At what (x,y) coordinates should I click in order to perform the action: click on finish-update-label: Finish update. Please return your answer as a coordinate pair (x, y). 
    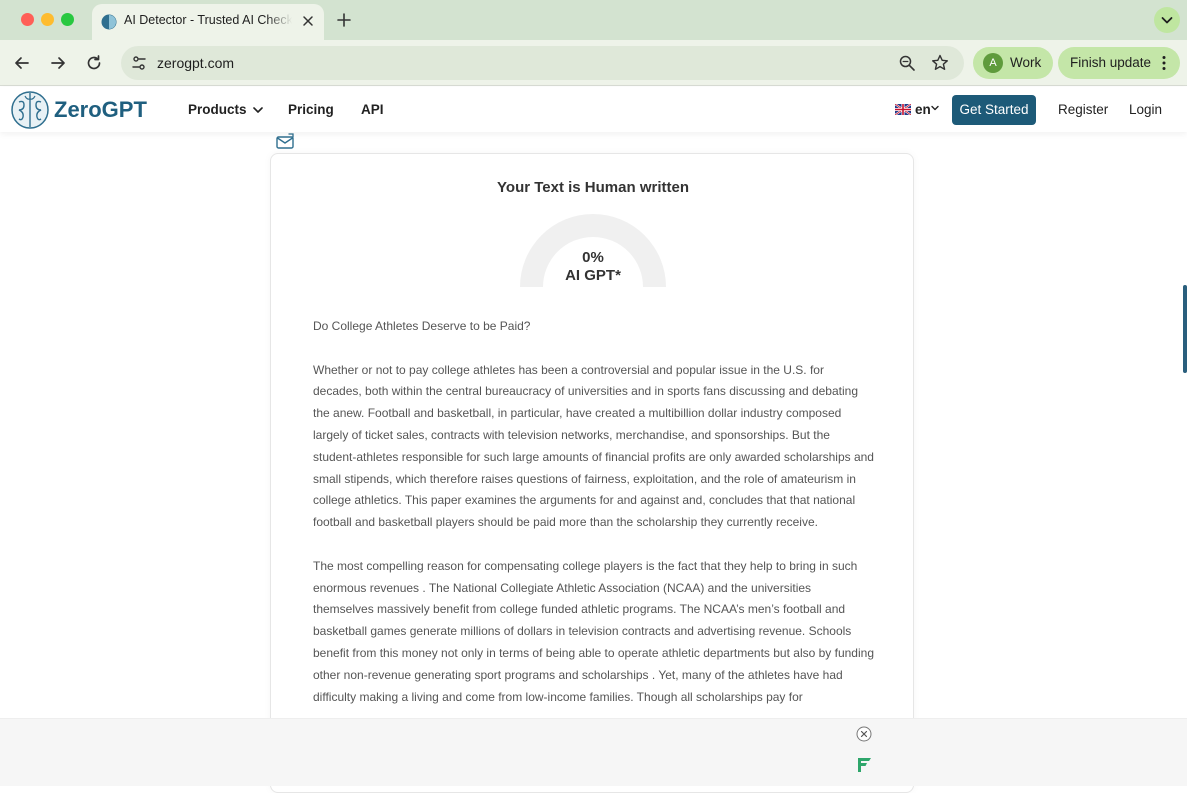
    Looking at the image, I should click on (1111, 62).